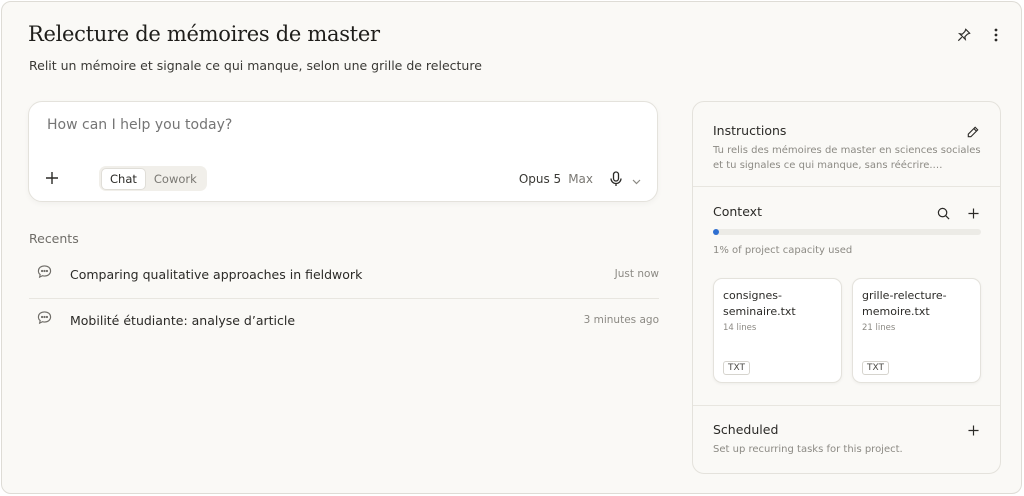 This screenshot has height=496, width=1024. What do you see at coordinates (752, 295) in the screenshot?
I see `file-name-line: consignes-` at bounding box center [752, 295].